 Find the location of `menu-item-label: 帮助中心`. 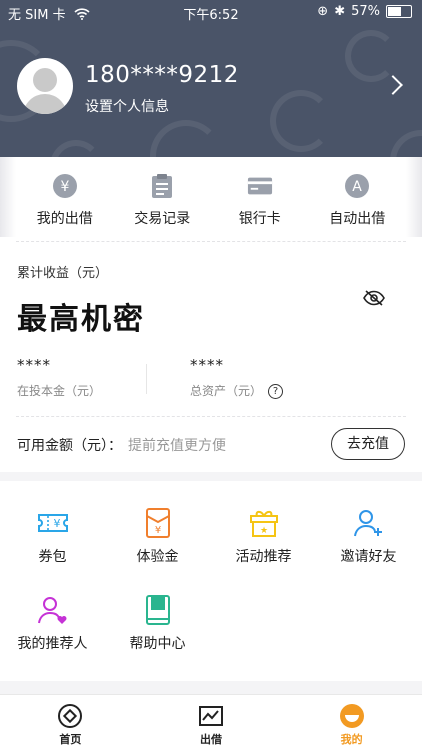

menu-item-label: 帮助中心 is located at coordinates (157, 644).